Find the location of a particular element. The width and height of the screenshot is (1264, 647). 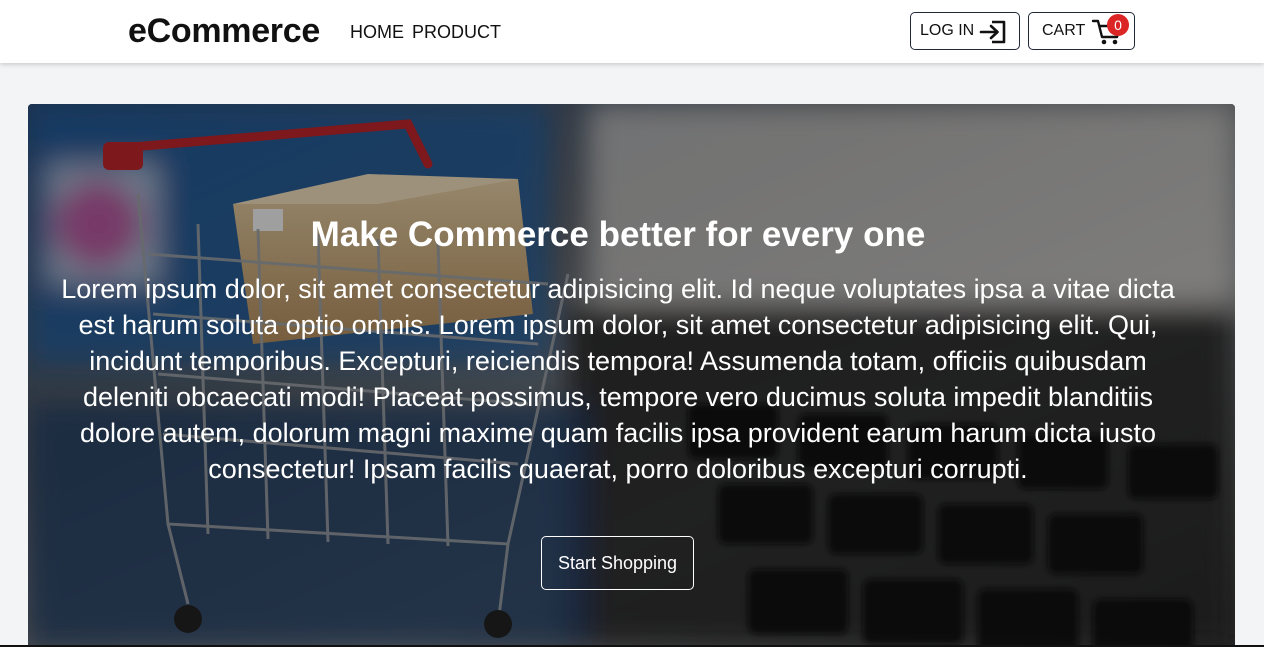

nav-links: HOME PRODUCT is located at coordinates (425, 32).